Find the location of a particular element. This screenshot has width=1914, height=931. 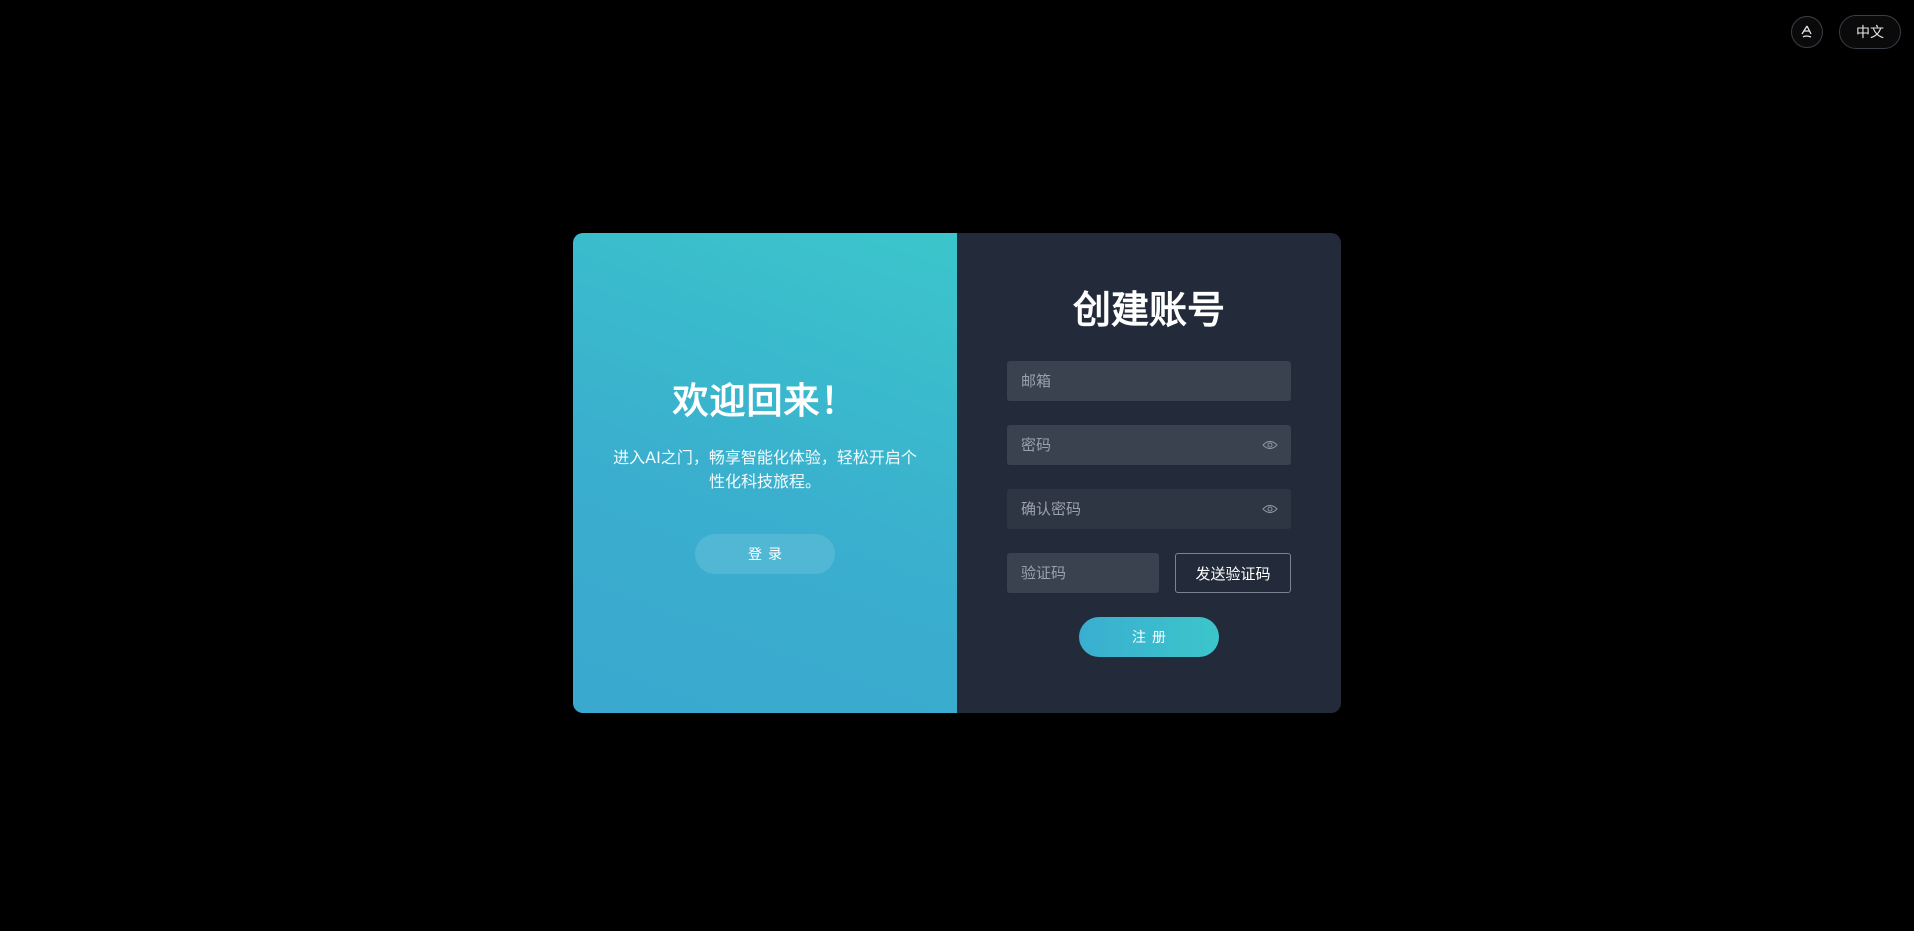

welcome-subtitle: 进入AI之门，畅享智能化体验，轻松开启个性化科技旅程。 is located at coordinates (765, 469).